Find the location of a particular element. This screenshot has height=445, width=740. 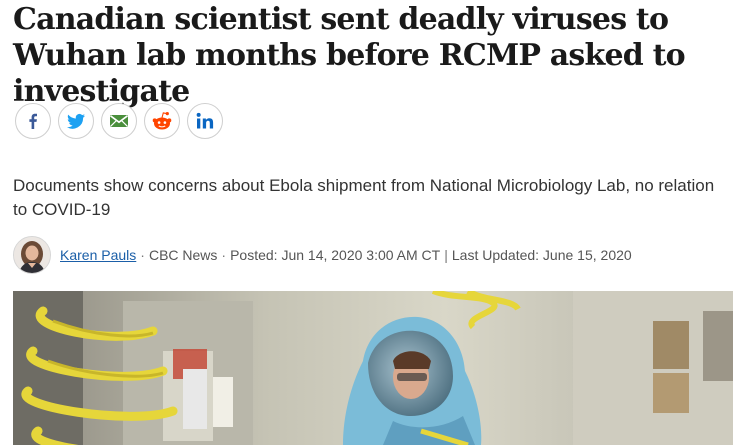

share-twitter-button is located at coordinates (76, 121).